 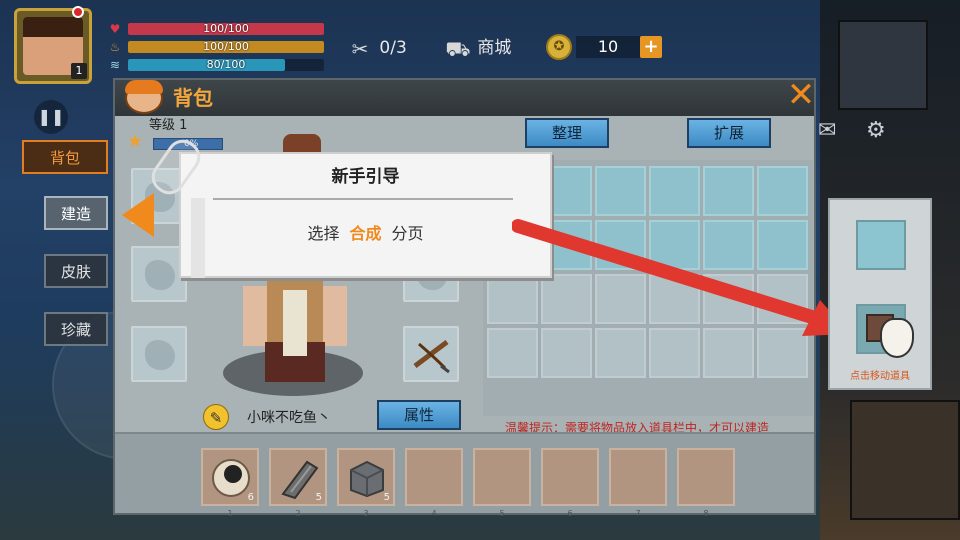 What do you see at coordinates (53, 27) in the screenshot?
I see `avatar-hair` at bounding box center [53, 27].